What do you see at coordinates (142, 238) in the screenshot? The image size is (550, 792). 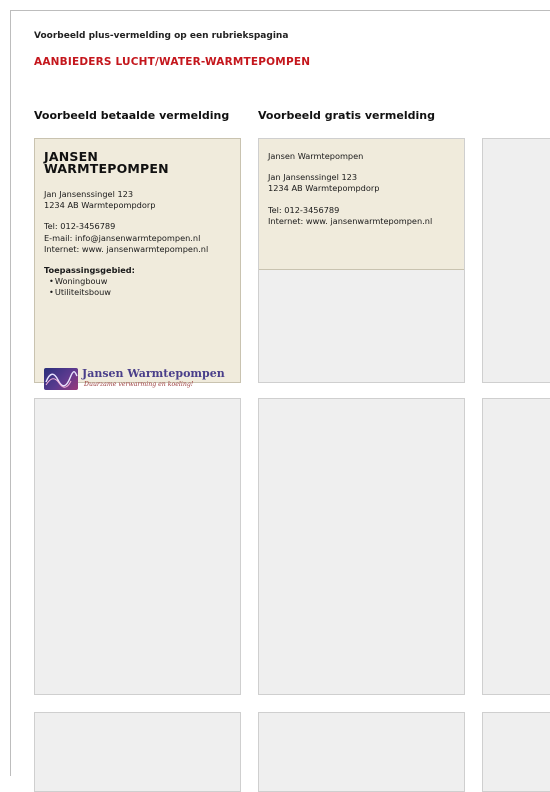 I see `paid-email: E-mail: info@jansenwarmtepompen.nl` at bounding box center [142, 238].